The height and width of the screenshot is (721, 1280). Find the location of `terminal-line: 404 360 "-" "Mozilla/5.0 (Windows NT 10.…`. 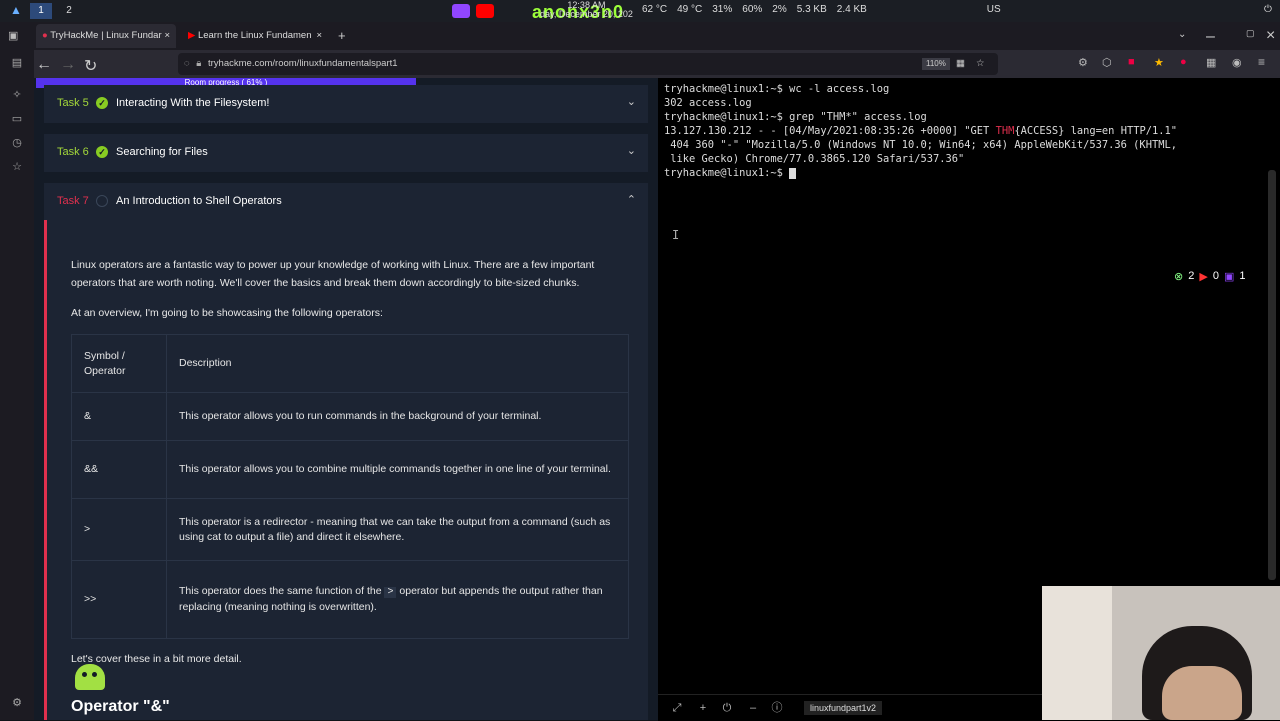

terminal-line: 404 360 "-" "Mozilla/5.0 (Windows NT 10.… is located at coordinates (920, 145).